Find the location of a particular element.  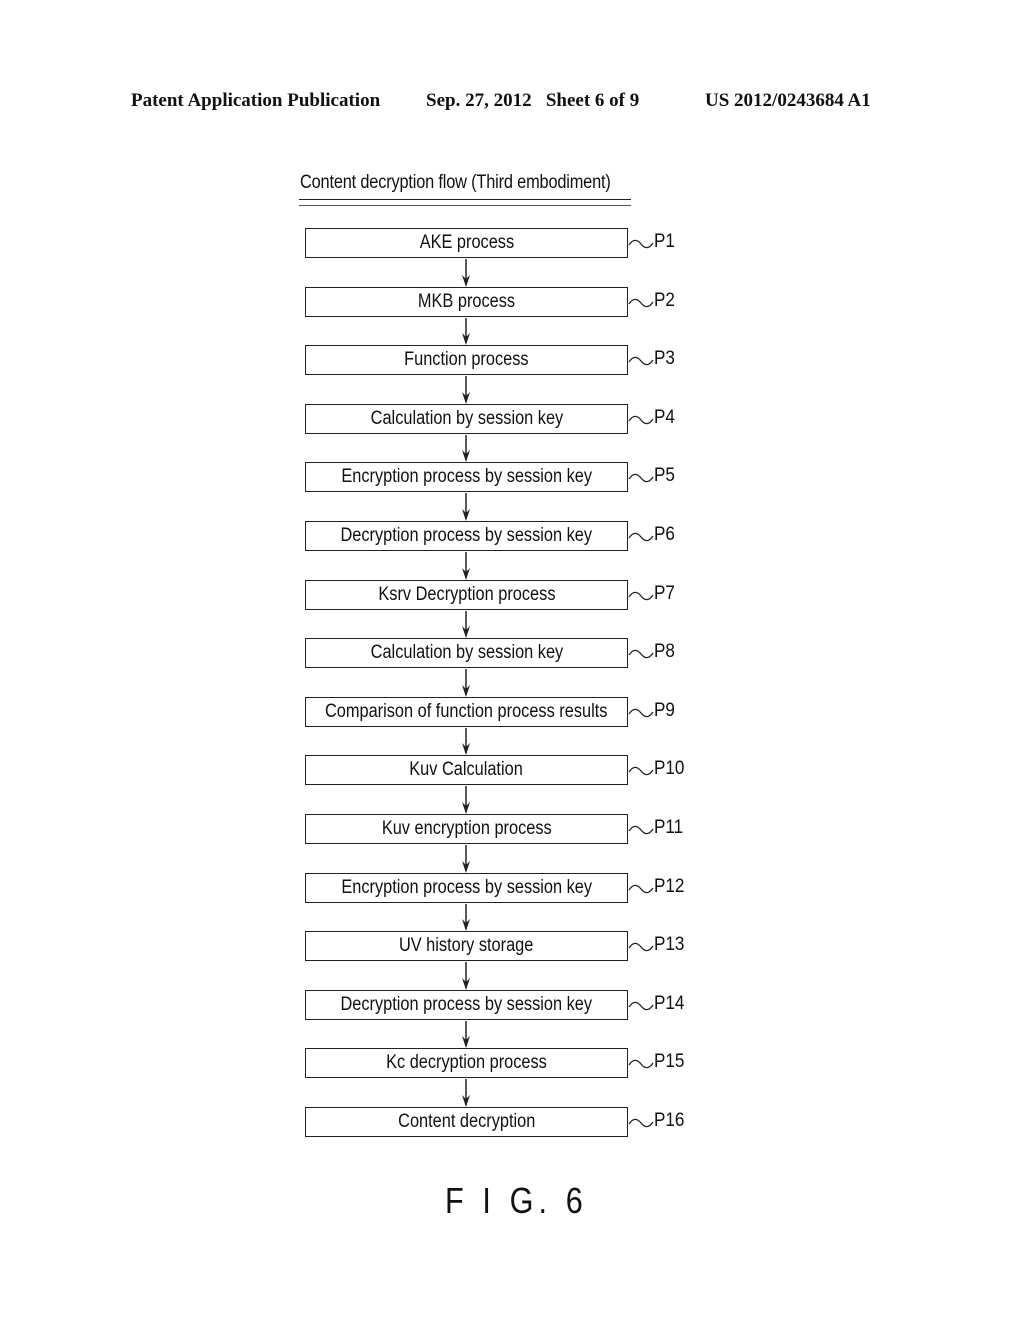

step-reference: P13 is located at coordinates (669, 944).